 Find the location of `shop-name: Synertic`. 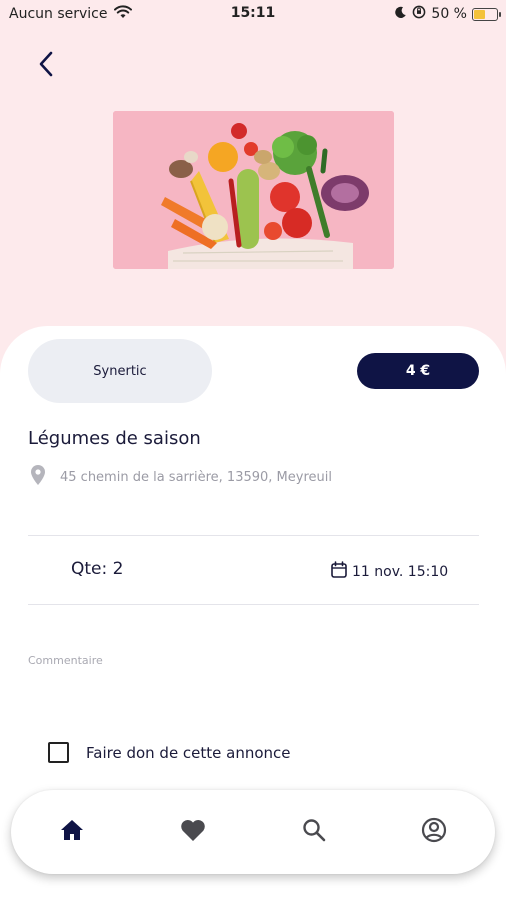

shop-name: Synertic is located at coordinates (120, 371).